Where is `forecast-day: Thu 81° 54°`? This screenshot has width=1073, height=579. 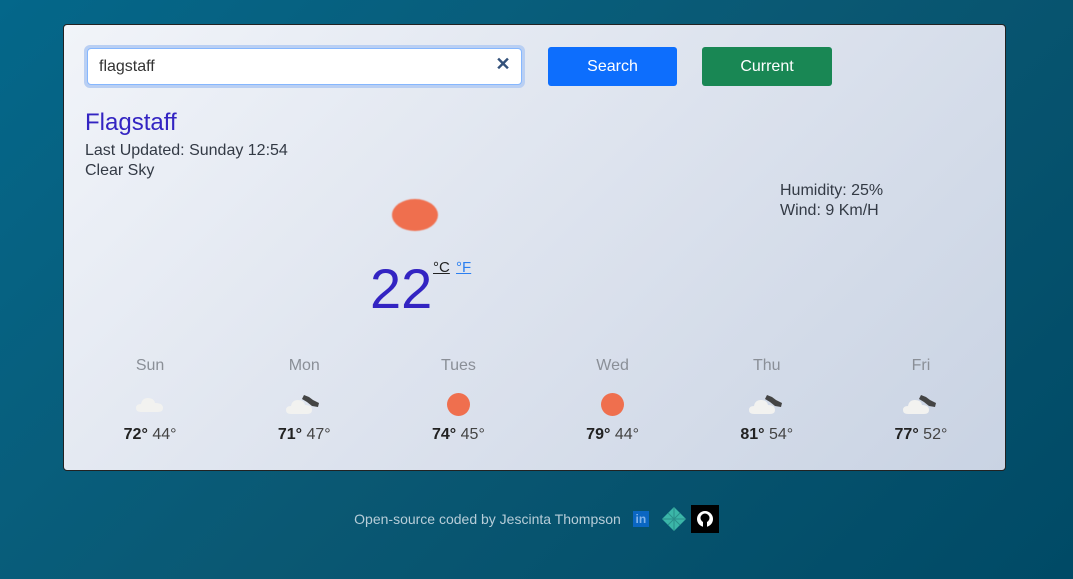 forecast-day: Thu 81° 54° is located at coordinates (767, 400).